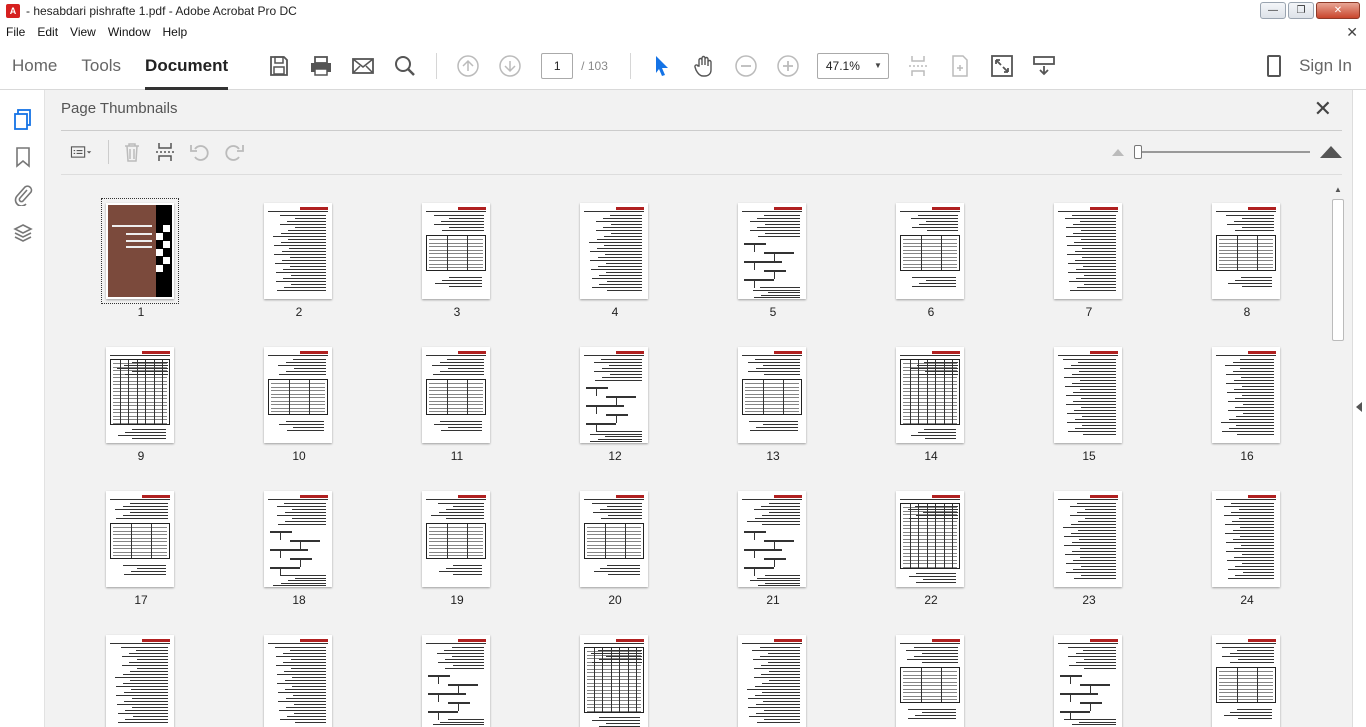 The image size is (1366, 727). Describe the element at coordinates (1002, 66) in the screenshot. I see `full-screen-icon` at that location.